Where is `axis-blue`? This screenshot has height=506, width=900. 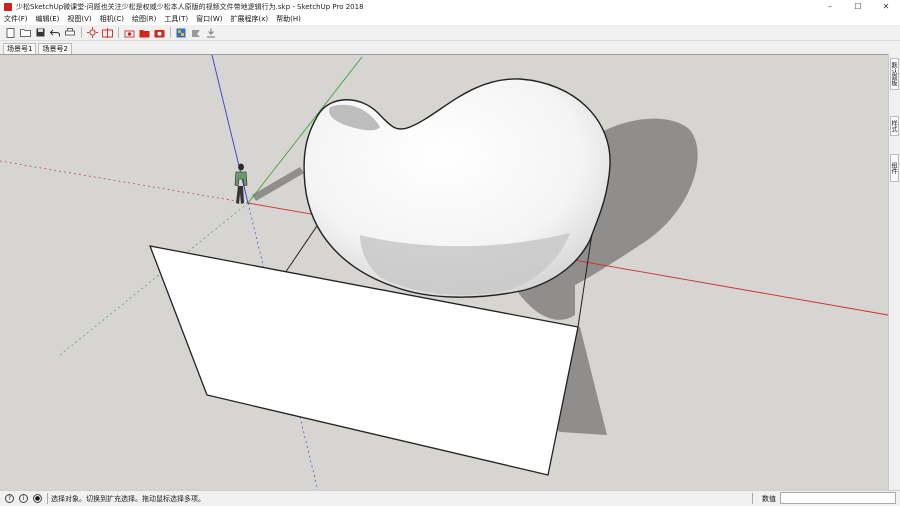
axis-blue is located at coordinates (230, 129).